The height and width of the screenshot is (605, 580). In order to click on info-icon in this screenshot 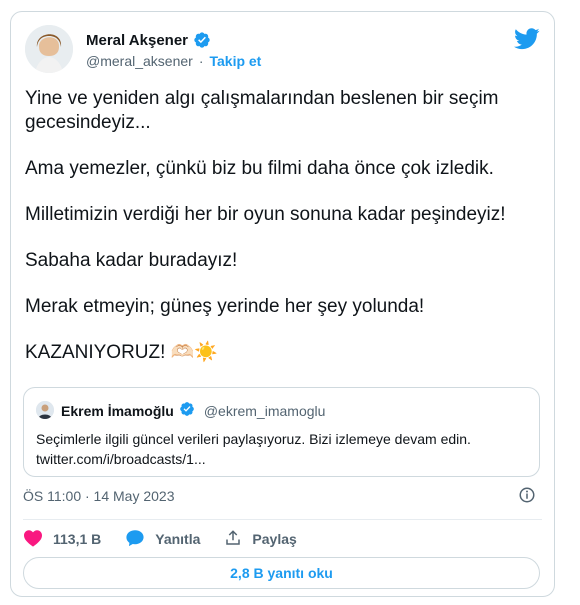, I will do `click(527, 497)`.